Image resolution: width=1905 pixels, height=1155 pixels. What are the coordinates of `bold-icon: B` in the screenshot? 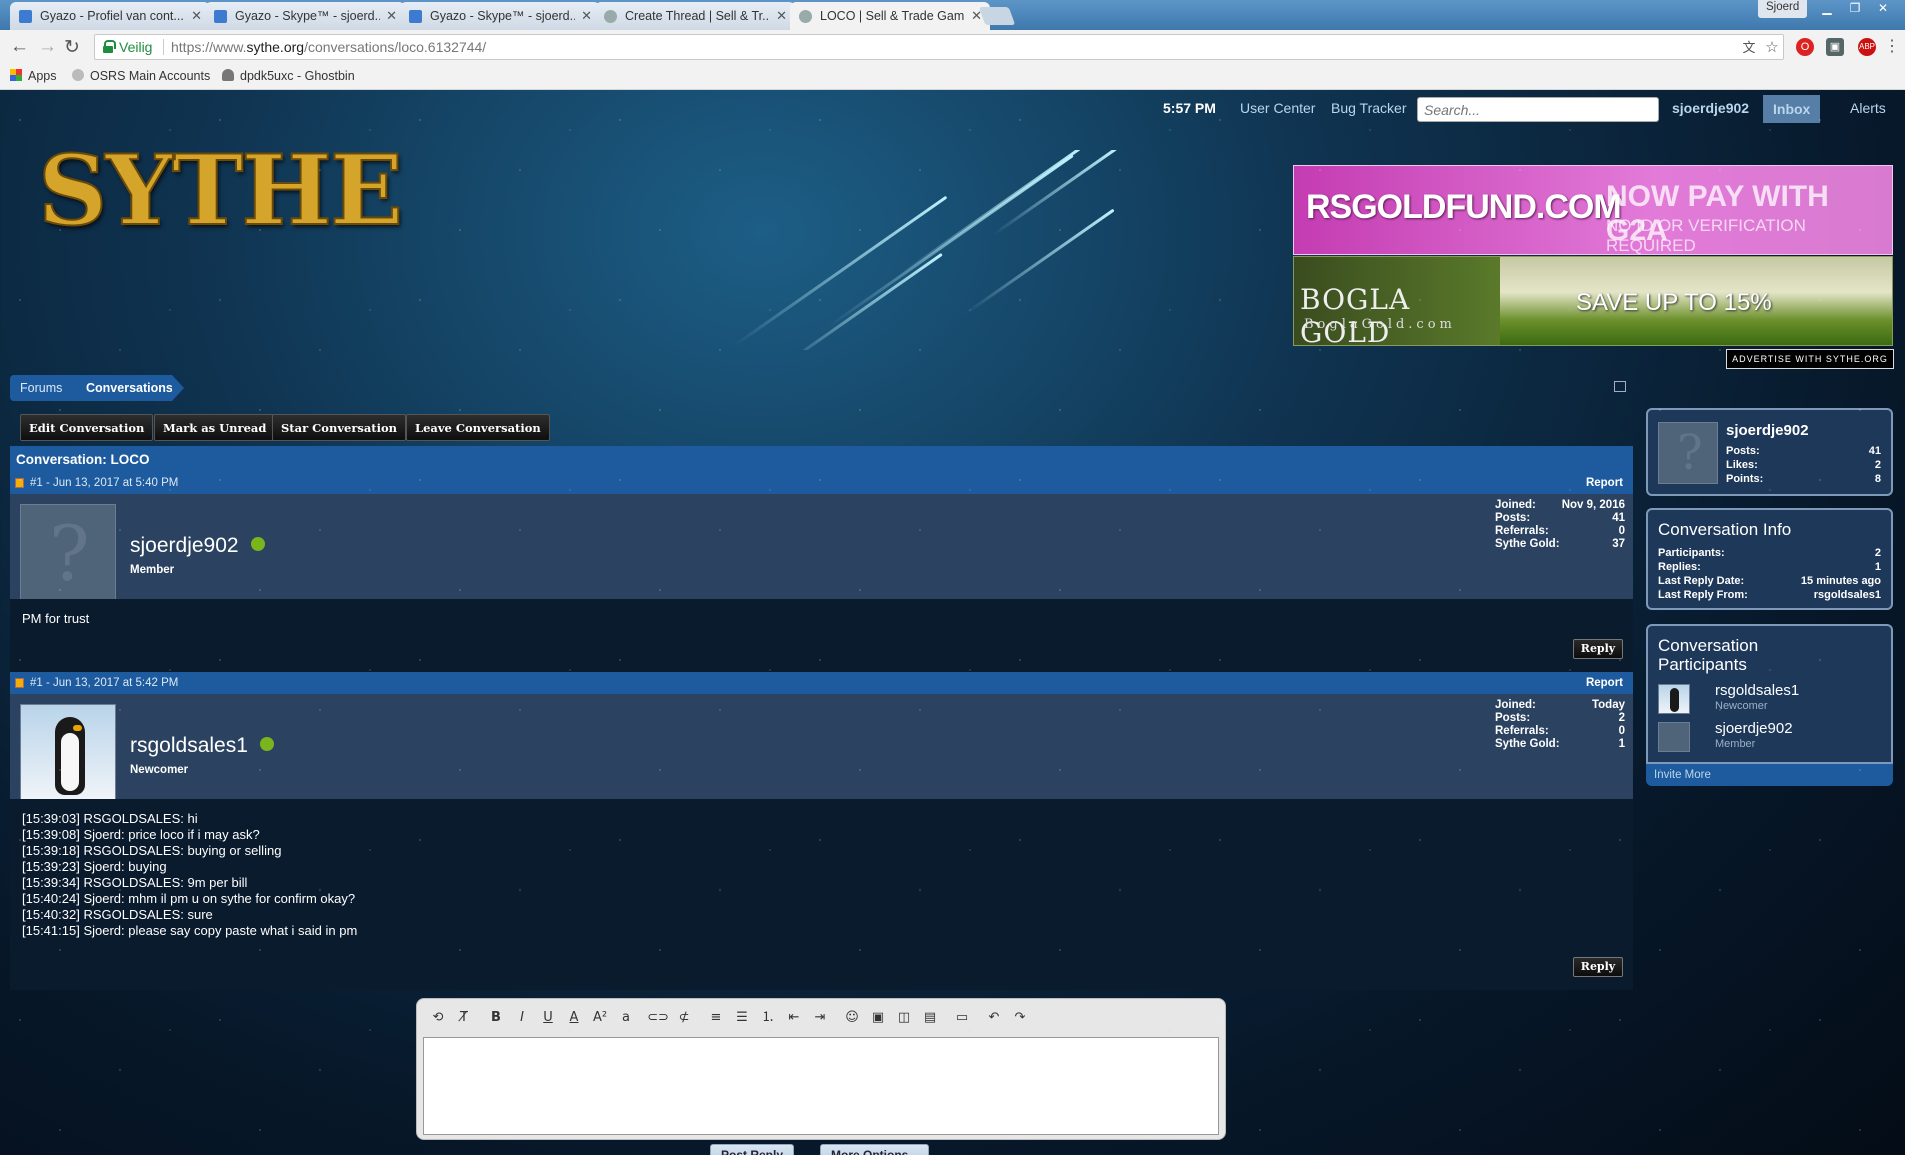 It's located at (496, 1018).